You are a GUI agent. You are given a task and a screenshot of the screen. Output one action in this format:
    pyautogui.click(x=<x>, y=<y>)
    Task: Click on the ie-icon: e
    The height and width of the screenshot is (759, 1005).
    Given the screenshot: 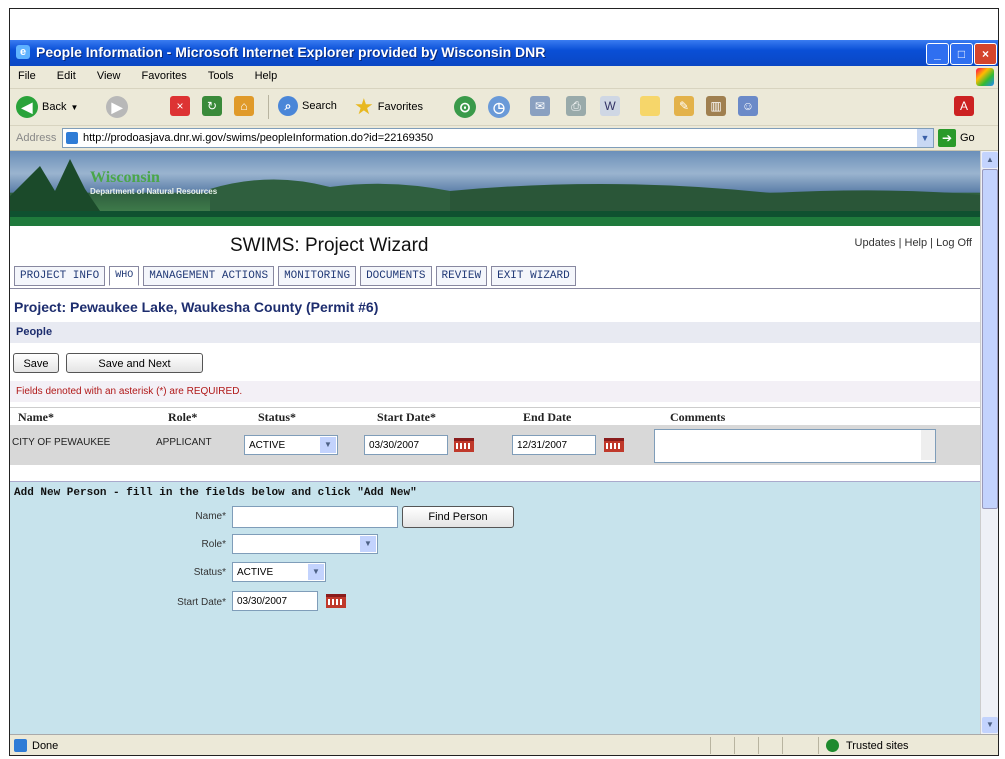 What is the action you would take?
    pyautogui.click(x=23, y=52)
    